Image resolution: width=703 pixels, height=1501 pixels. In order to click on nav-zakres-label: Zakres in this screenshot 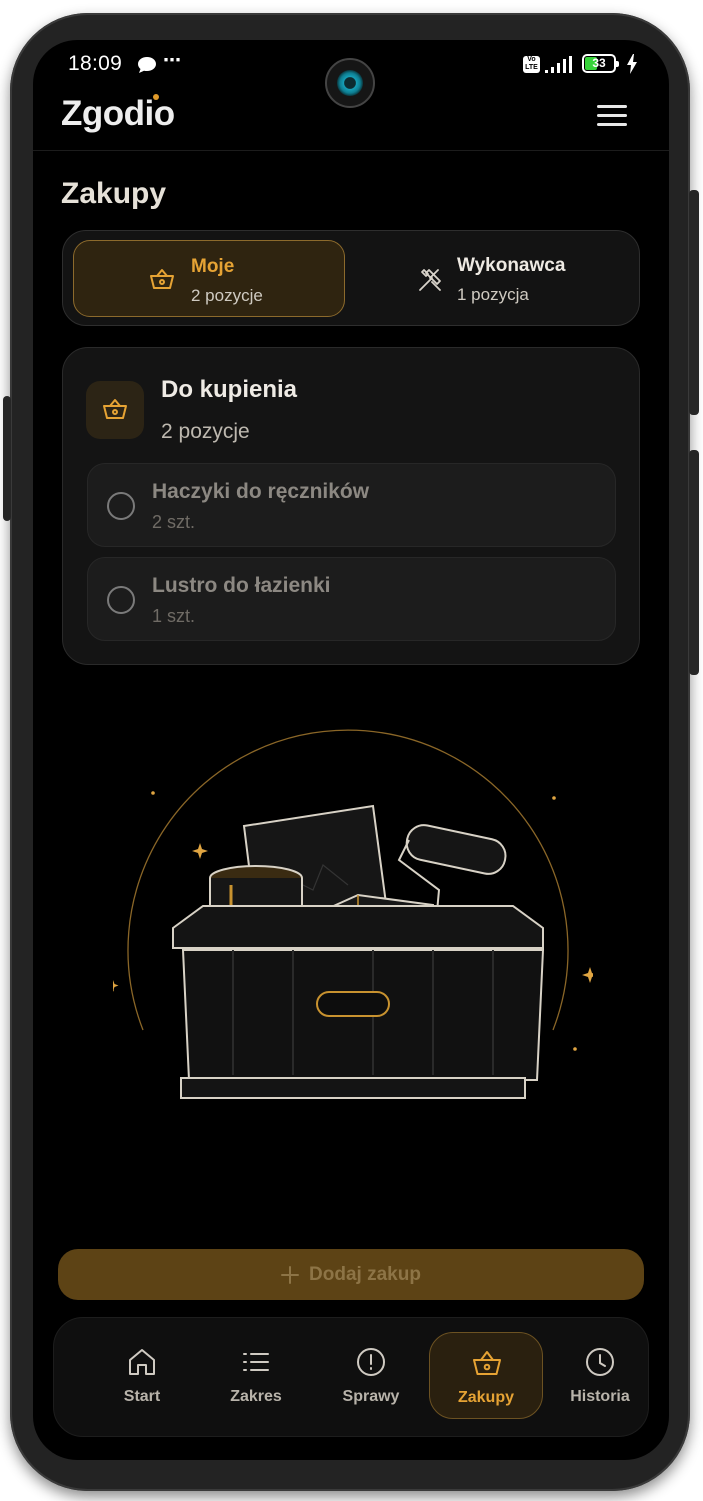, I will do `click(256, 1396)`.